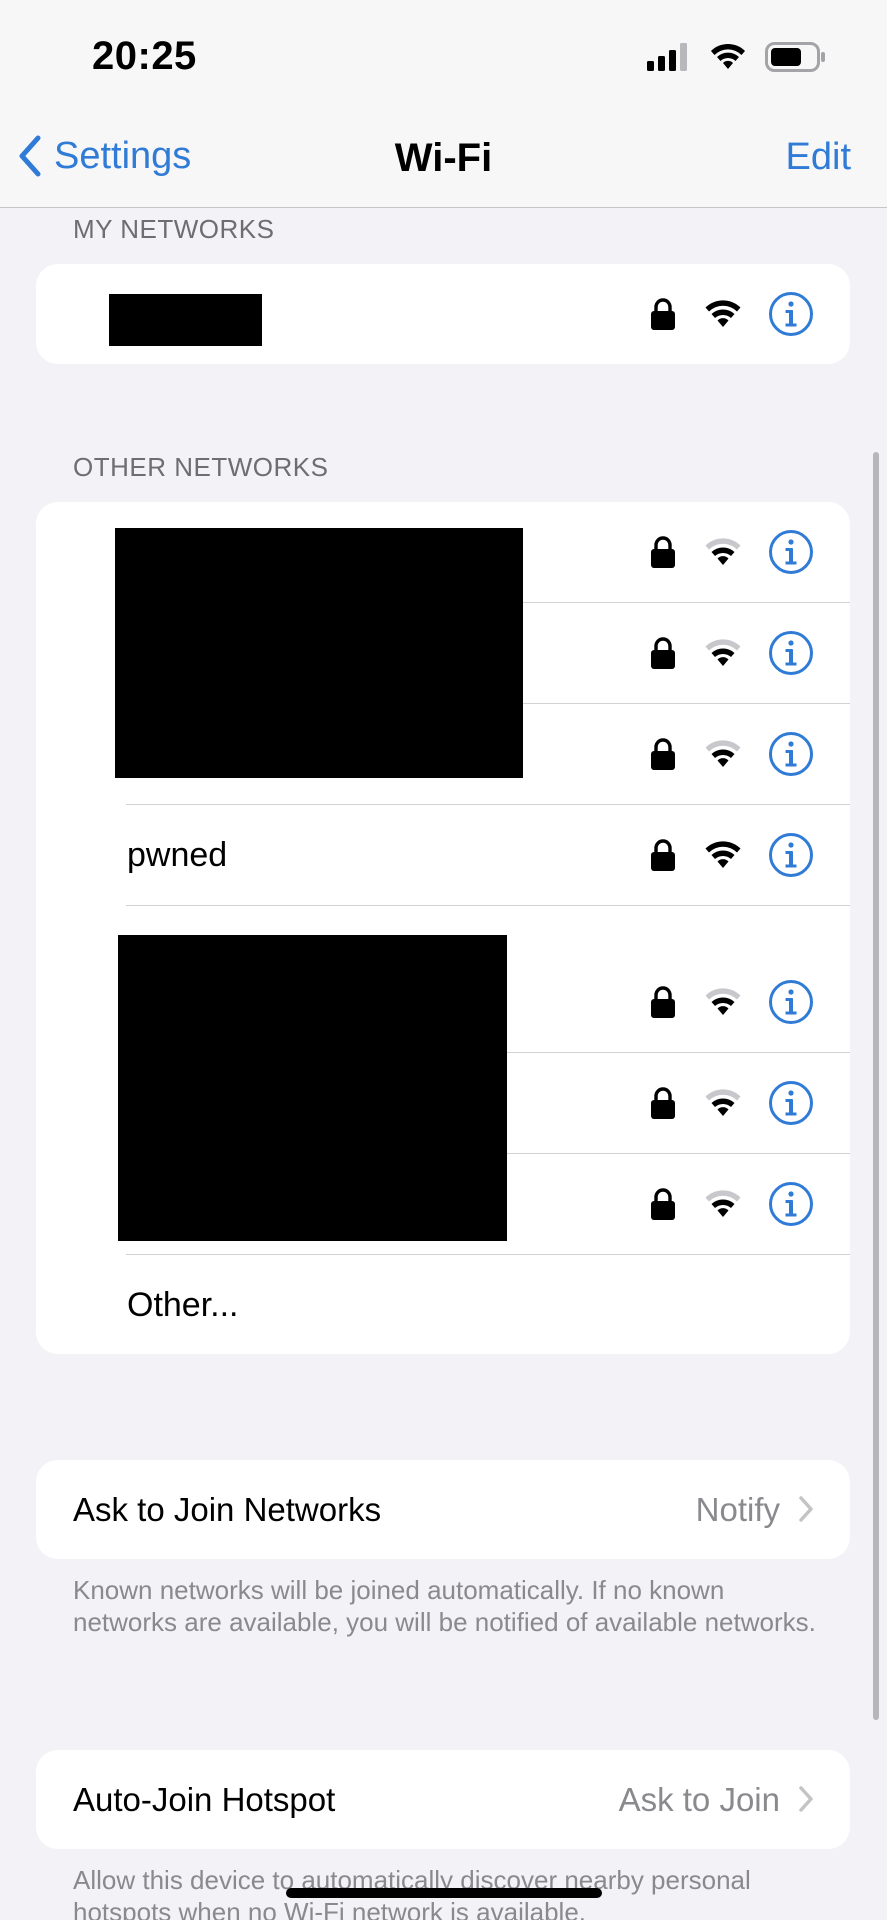  I want to click on navigation-bar: Settings Wi-Fi Edit, so click(443, 163).